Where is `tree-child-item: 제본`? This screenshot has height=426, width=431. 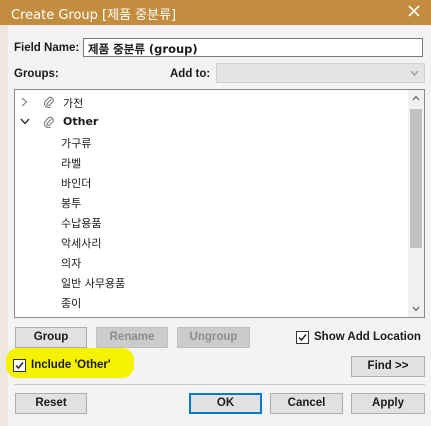
tree-child-item: 제본 is located at coordinates (211, 314).